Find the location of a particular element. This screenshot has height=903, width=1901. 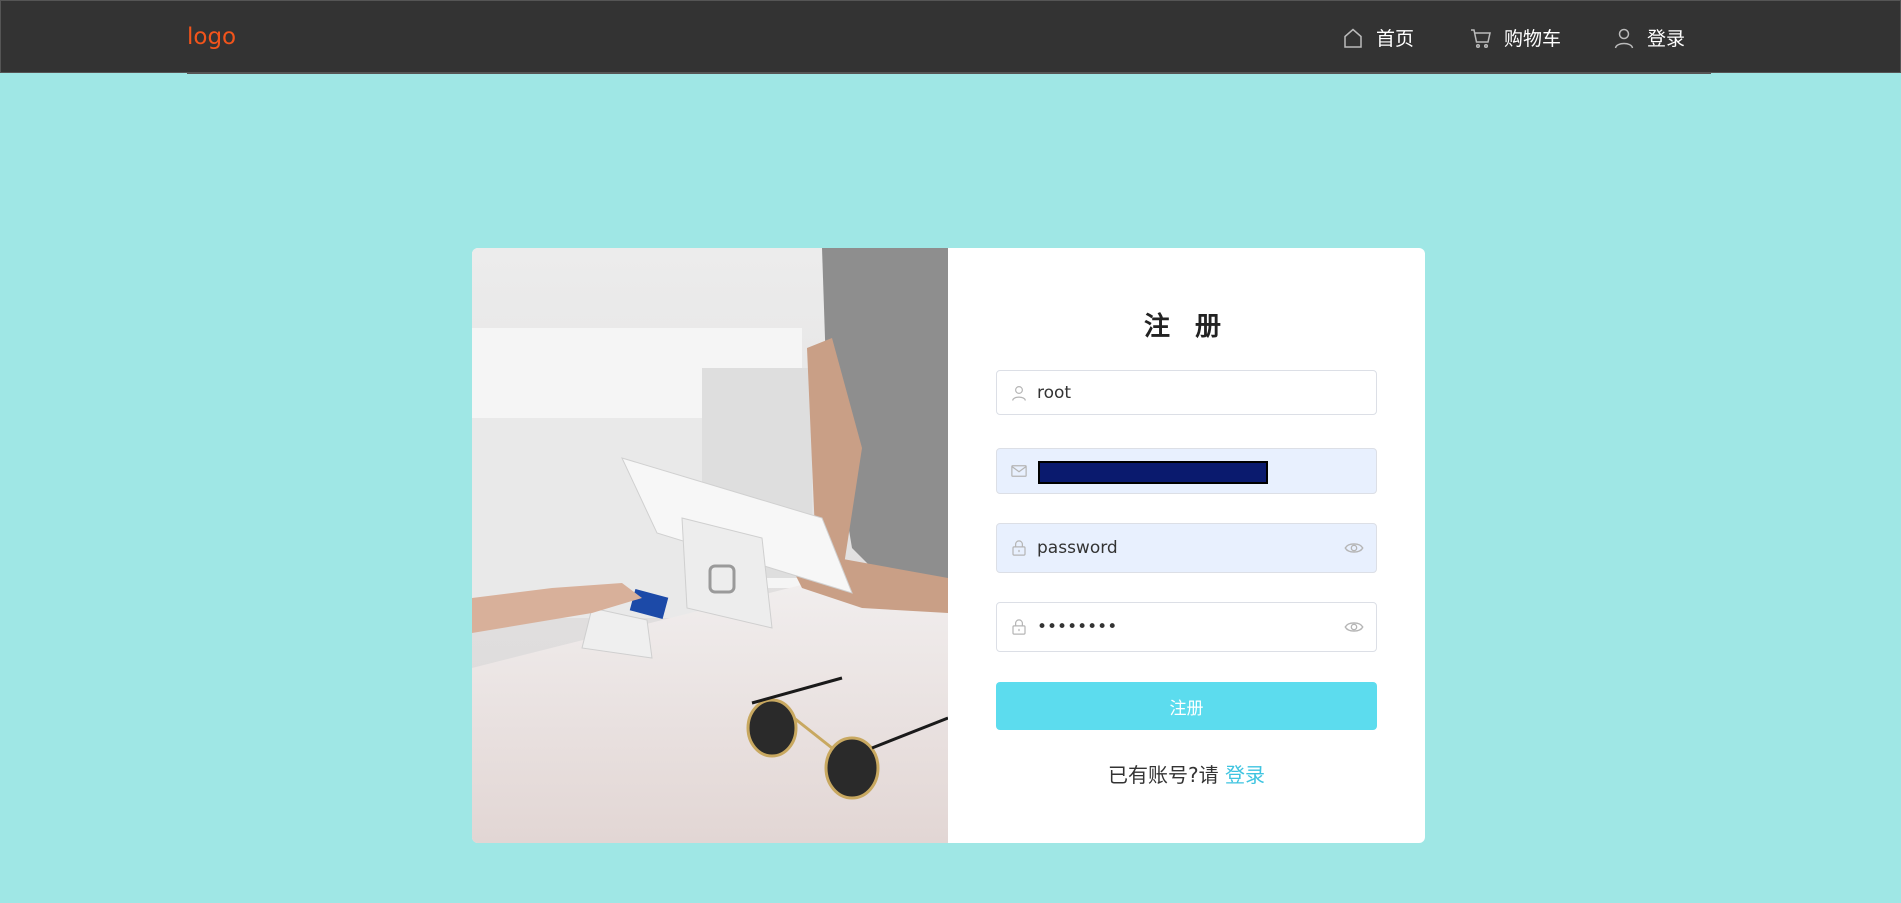

email-field is located at coordinates (1186, 471).